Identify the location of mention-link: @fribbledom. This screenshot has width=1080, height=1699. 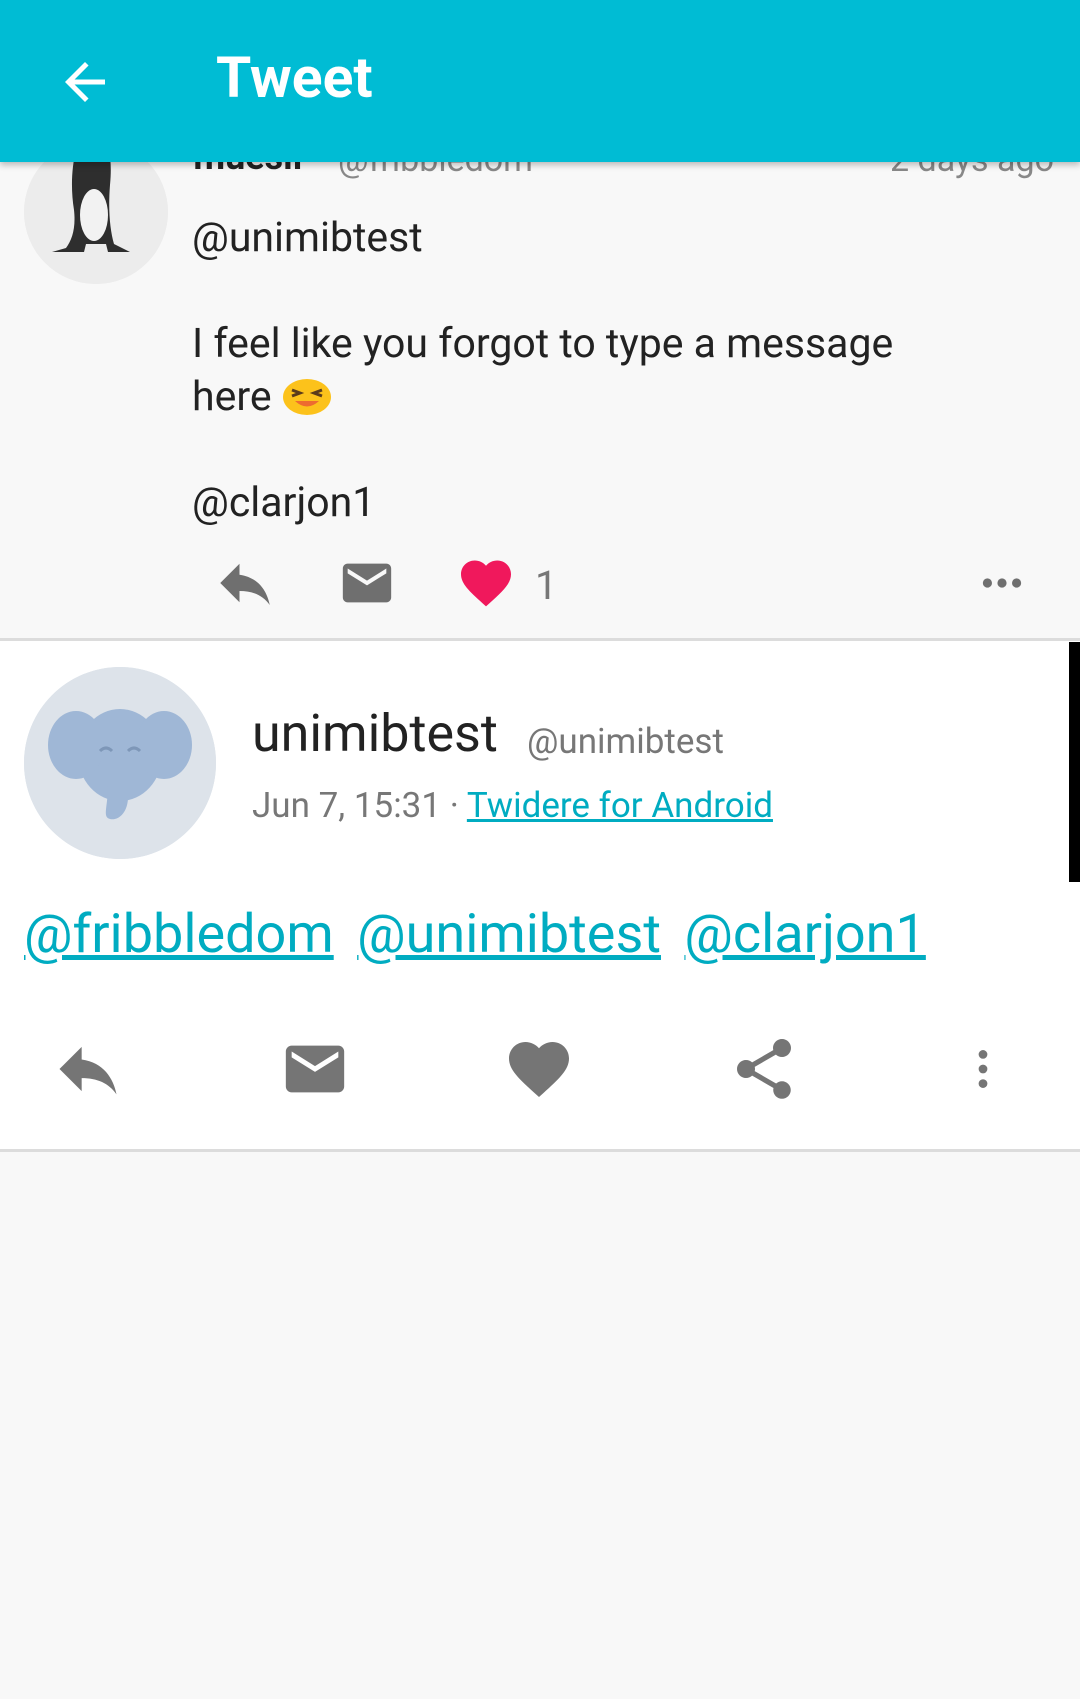
(179, 934).